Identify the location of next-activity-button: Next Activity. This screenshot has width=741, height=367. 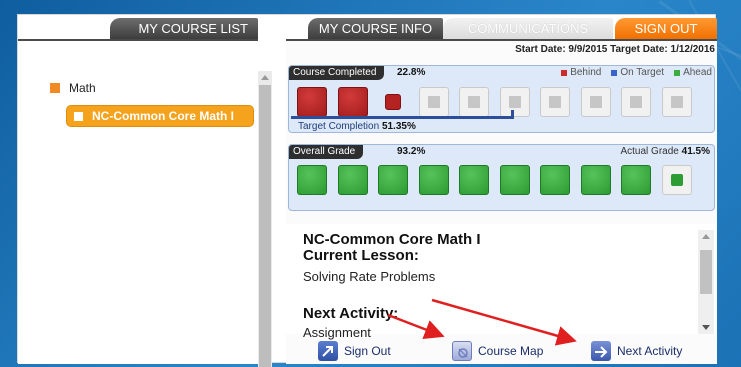
(637, 350).